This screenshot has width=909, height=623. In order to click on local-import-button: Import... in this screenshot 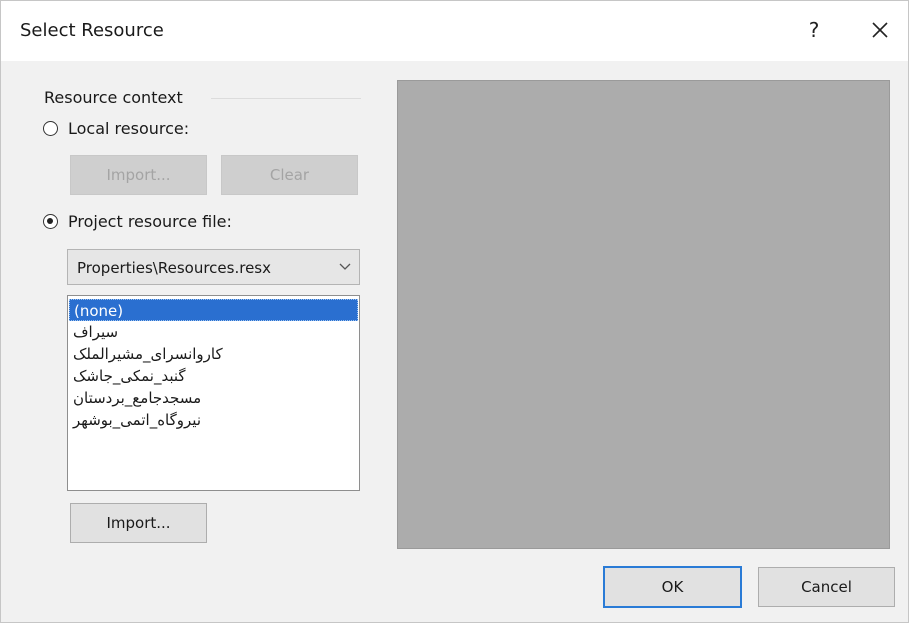, I will do `click(138, 175)`.